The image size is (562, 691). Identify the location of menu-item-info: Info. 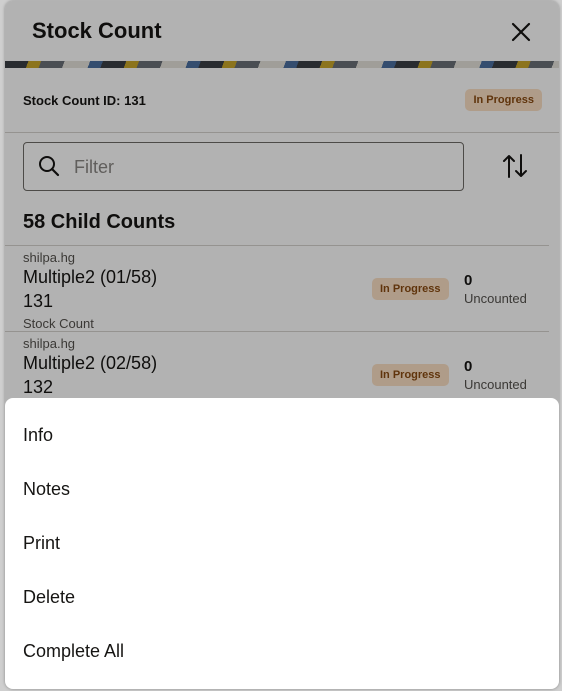
(38, 435).